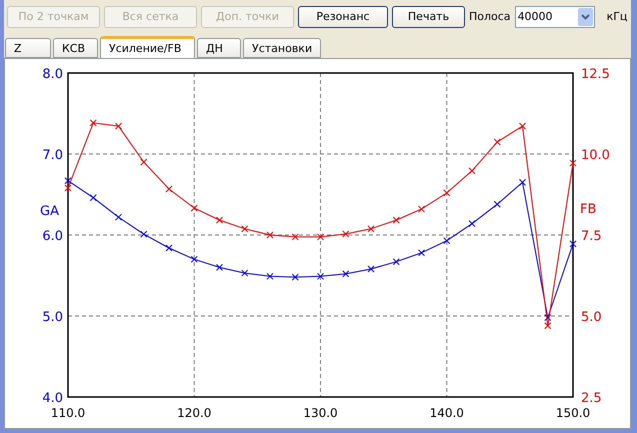 This screenshot has width=637, height=433. I want to click on x-axis-label: 140.0, so click(447, 413).